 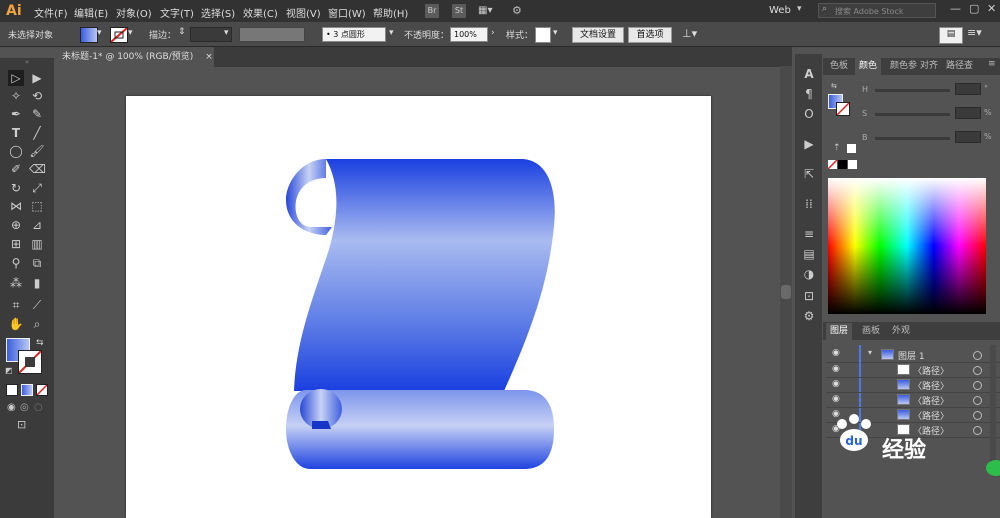 What do you see at coordinates (469, 34) in the screenshot?
I see `opacity-field: 100%` at bounding box center [469, 34].